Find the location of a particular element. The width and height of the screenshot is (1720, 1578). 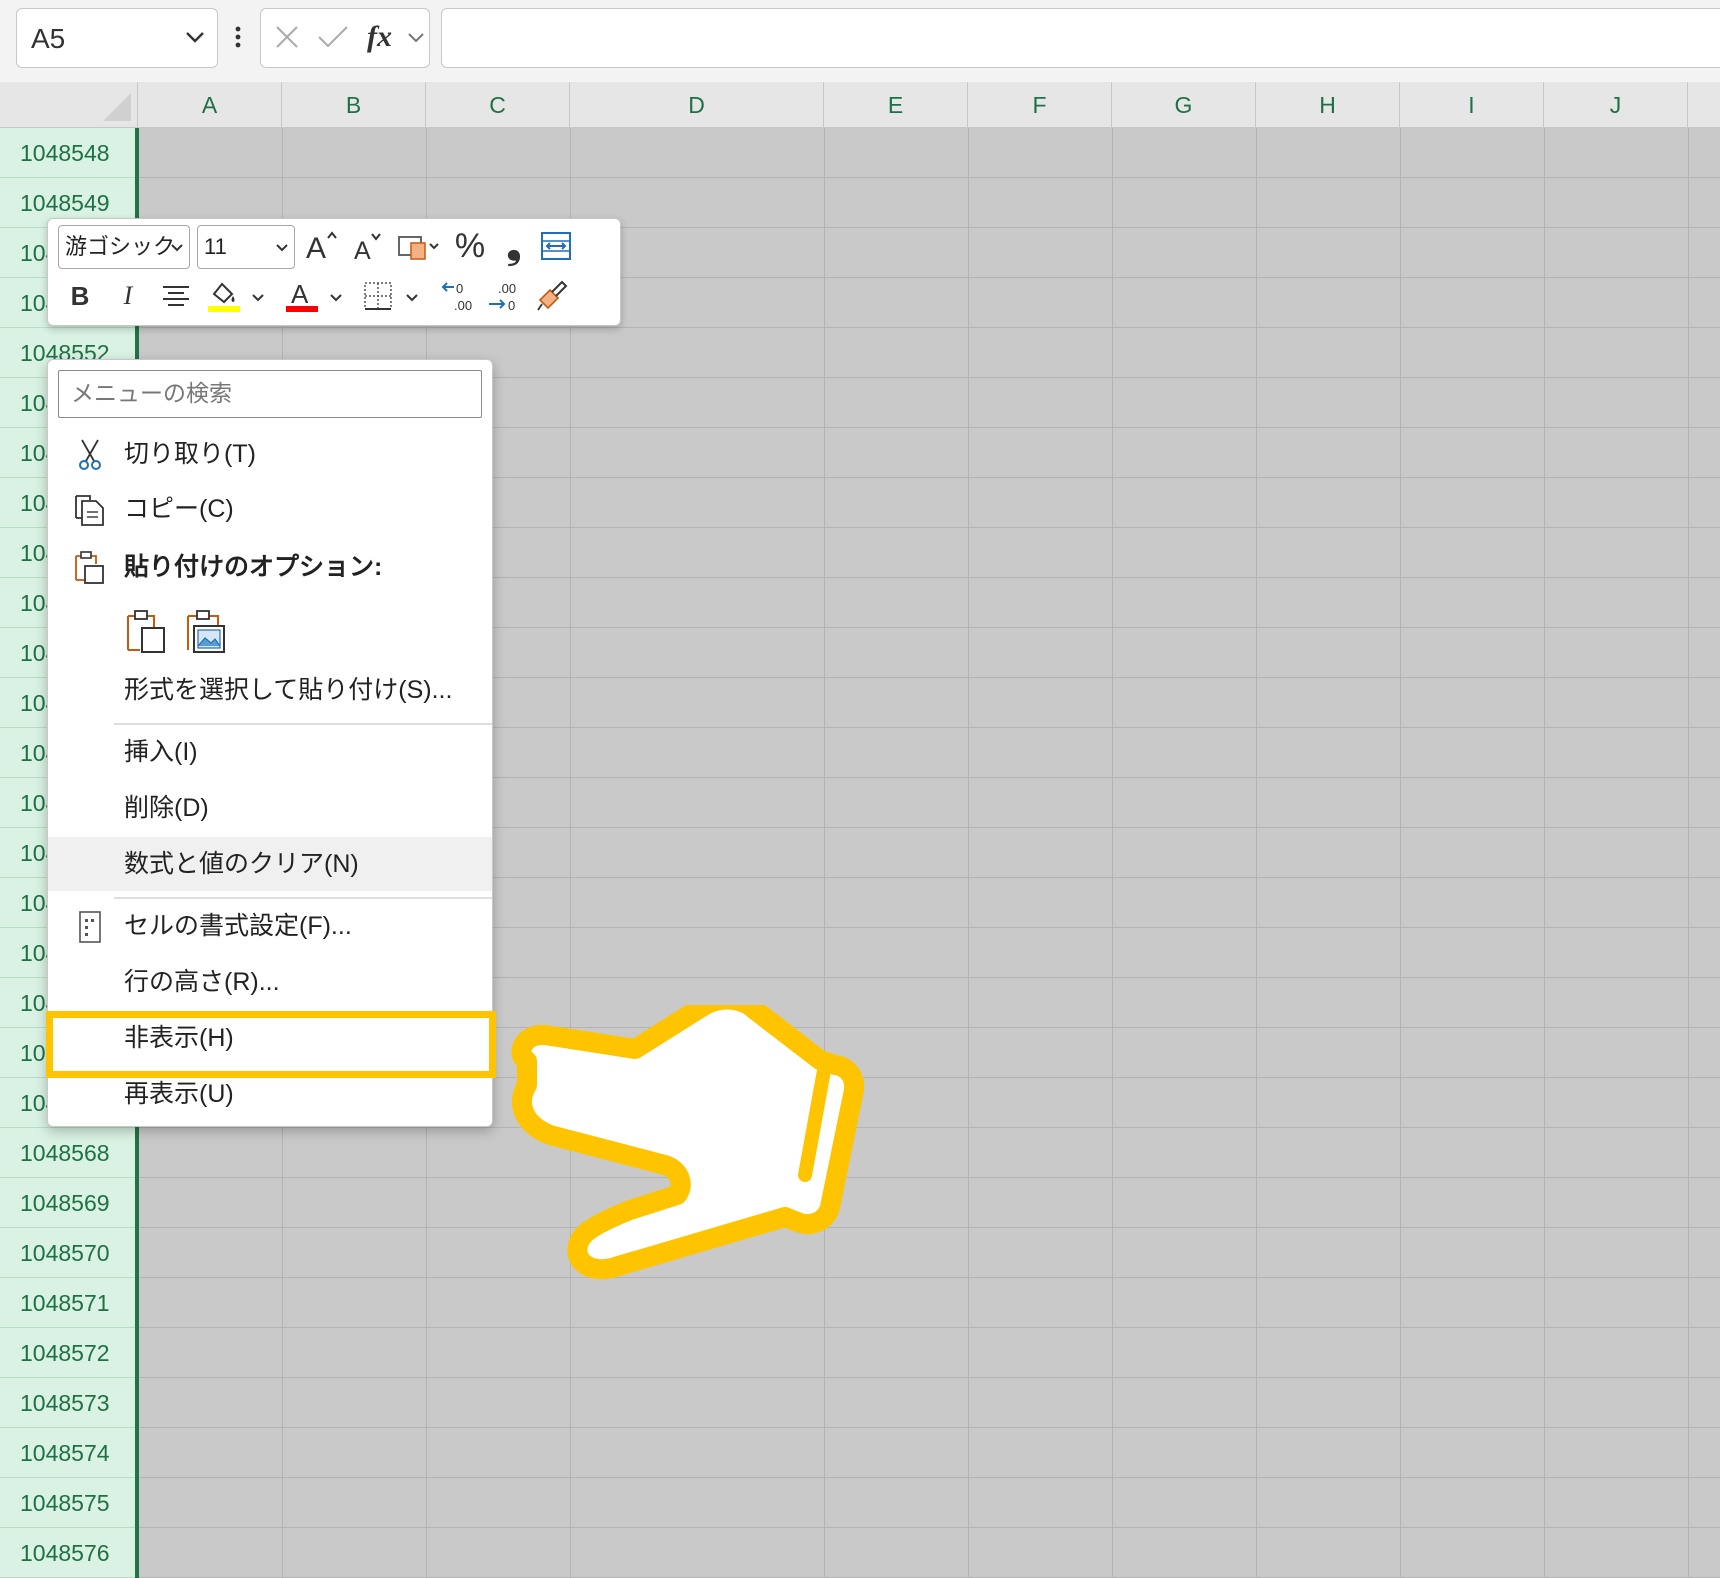

row-header-cell: 1048571 is located at coordinates (68, 1303).